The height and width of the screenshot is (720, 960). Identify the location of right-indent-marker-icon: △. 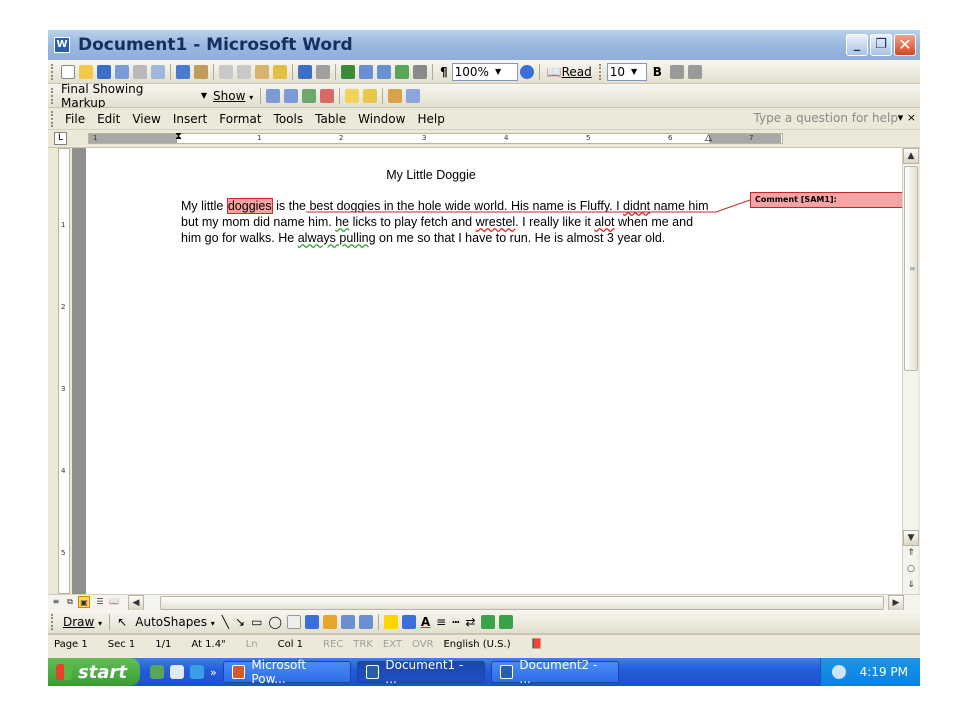
(708, 138).